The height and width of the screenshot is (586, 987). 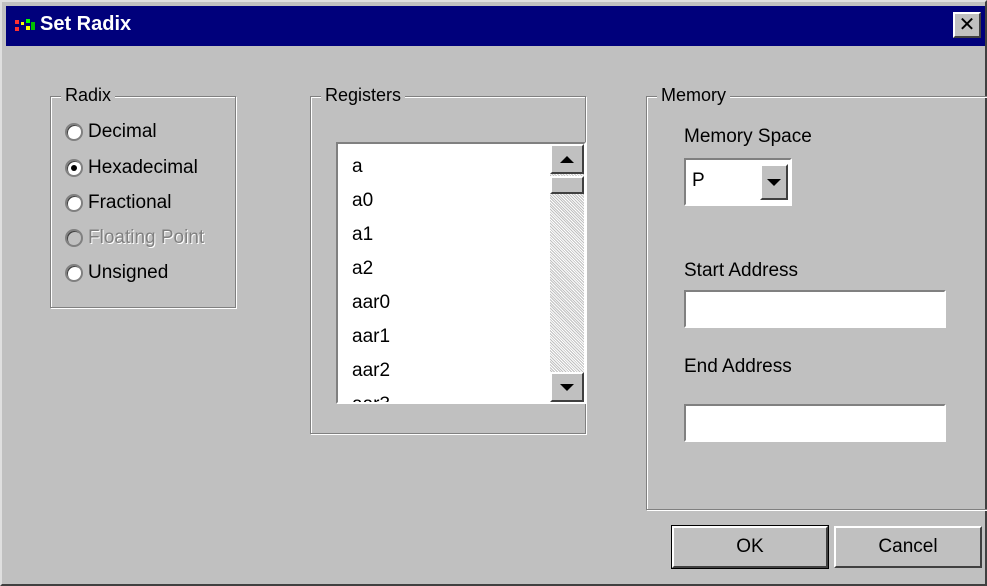 I want to click on cancel-button: Cancel, so click(x=908, y=547).